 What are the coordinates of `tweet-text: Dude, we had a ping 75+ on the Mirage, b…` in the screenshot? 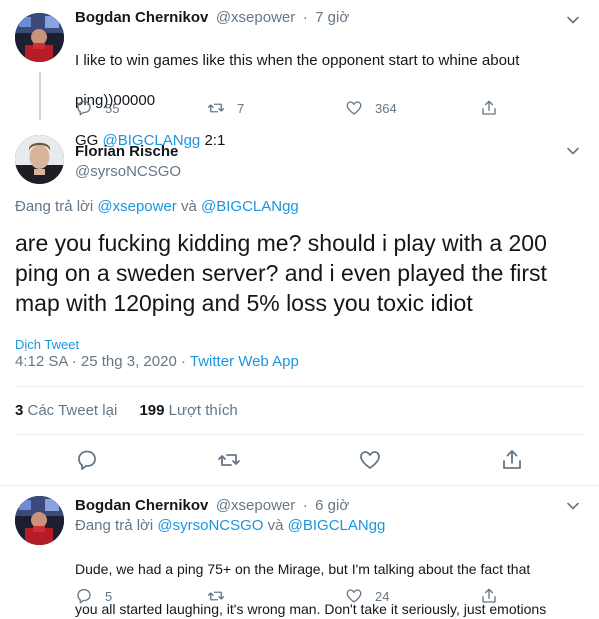 It's located at (332, 579).